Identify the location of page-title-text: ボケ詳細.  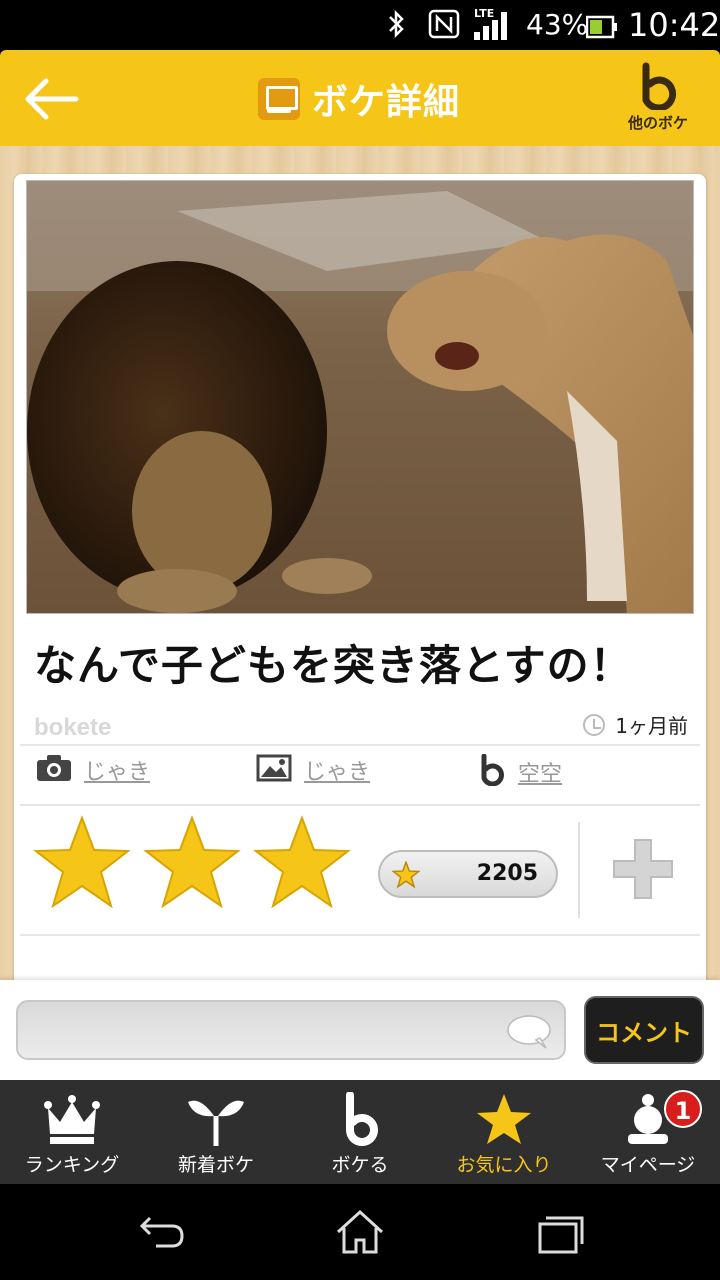
(386, 102).